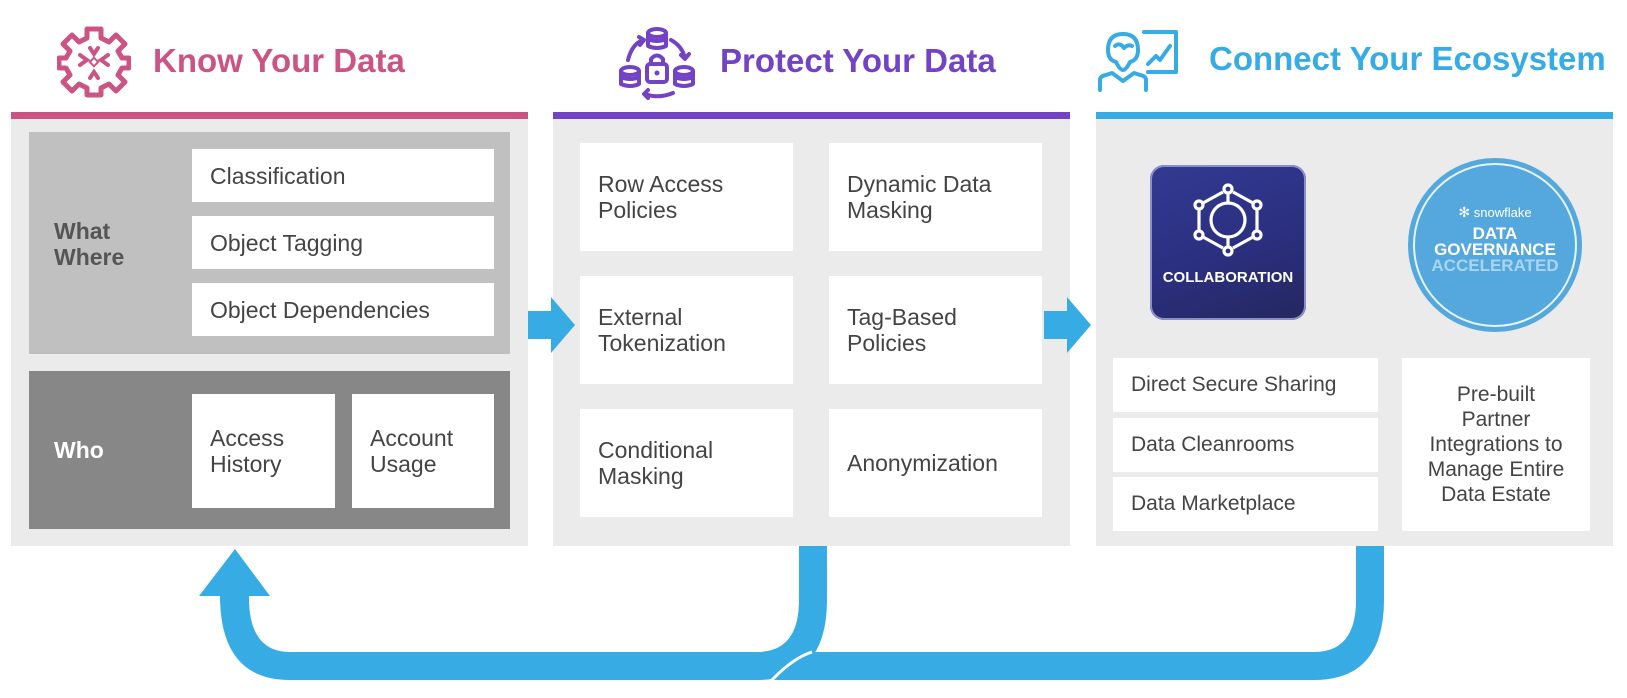 Image resolution: width=1627 pixels, height=698 pixels. I want to click on loop-band-protect, so click(513, 613).